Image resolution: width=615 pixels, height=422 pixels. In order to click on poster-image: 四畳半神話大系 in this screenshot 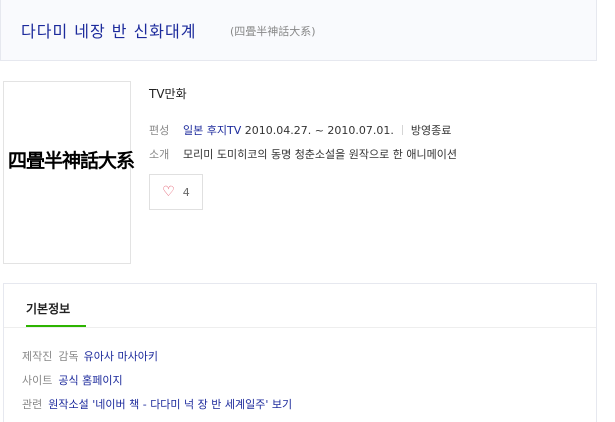, I will do `click(69, 172)`.